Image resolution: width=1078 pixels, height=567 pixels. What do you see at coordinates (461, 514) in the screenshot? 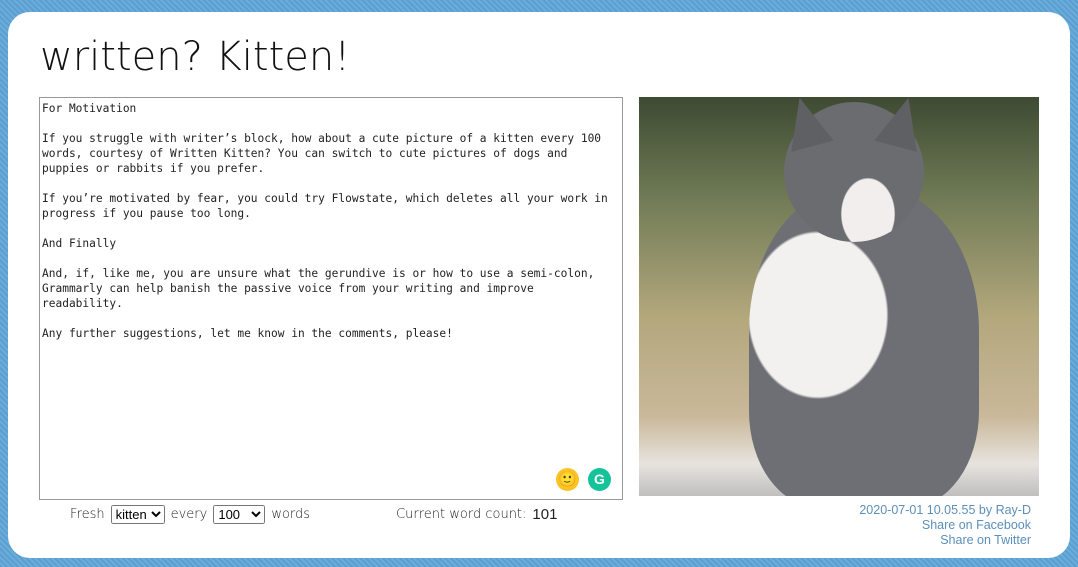
I see `word-count-label: Current word count:` at bounding box center [461, 514].